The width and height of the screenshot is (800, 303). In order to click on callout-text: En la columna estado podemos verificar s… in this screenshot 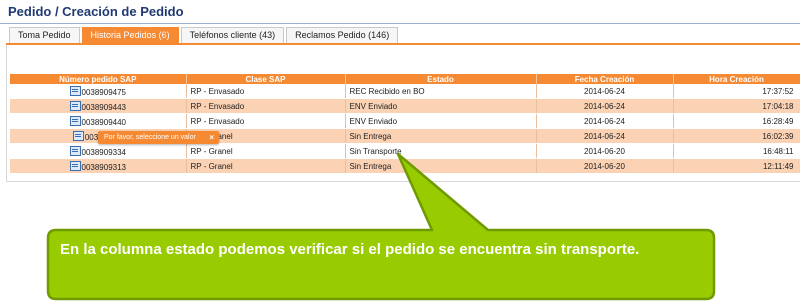, I will do `click(350, 249)`.